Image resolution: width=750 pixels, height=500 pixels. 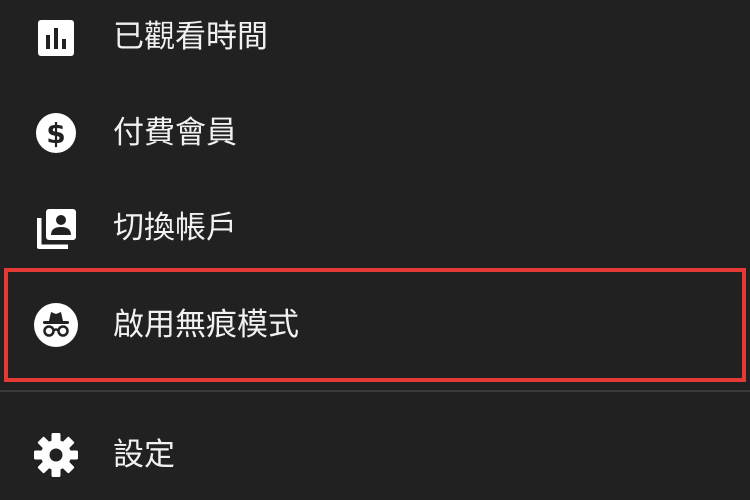 I want to click on menu-item-label: 設定, so click(x=144, y=455).